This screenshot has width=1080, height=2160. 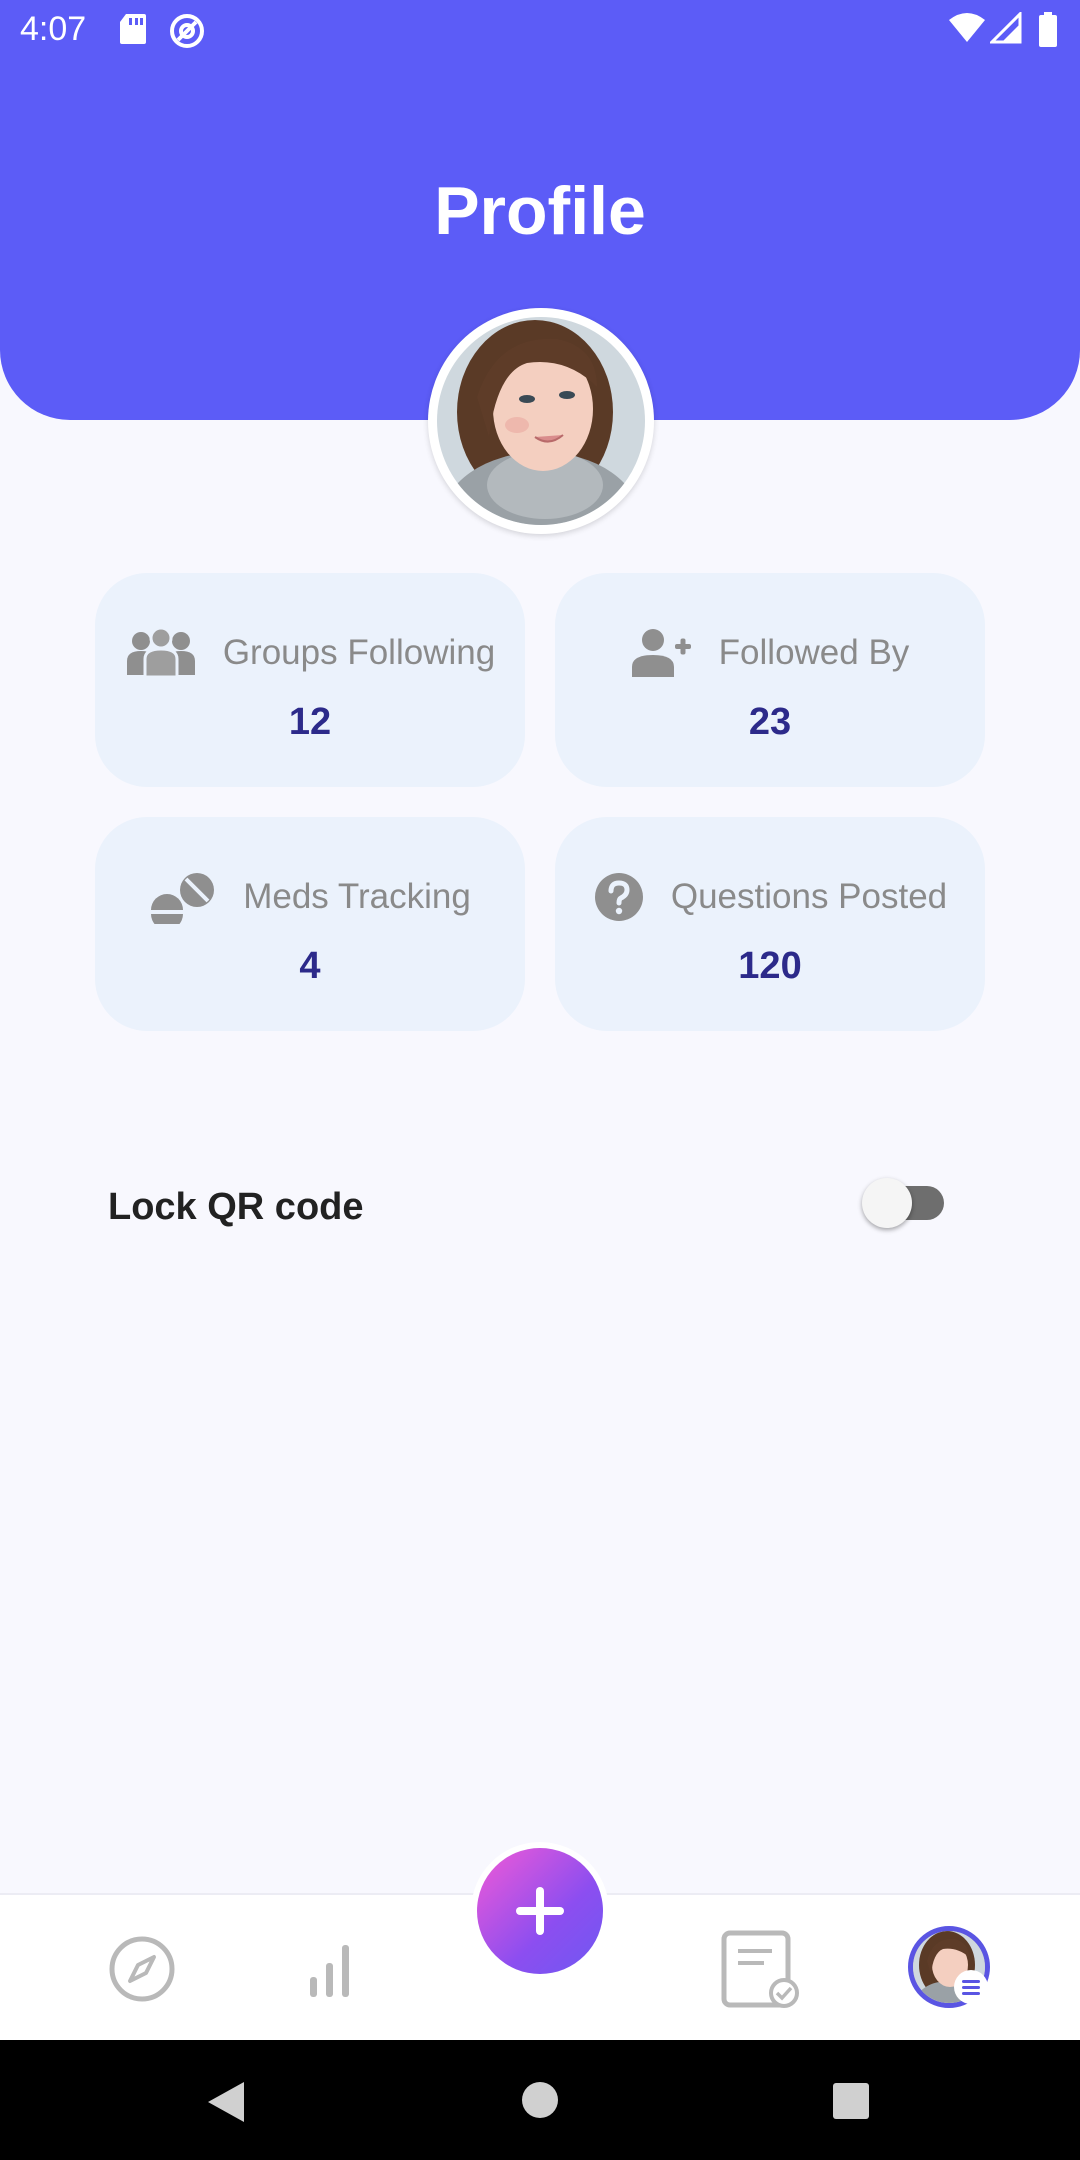 I want to click on stat-label: Questions Posted, so click(x=809, y=896).